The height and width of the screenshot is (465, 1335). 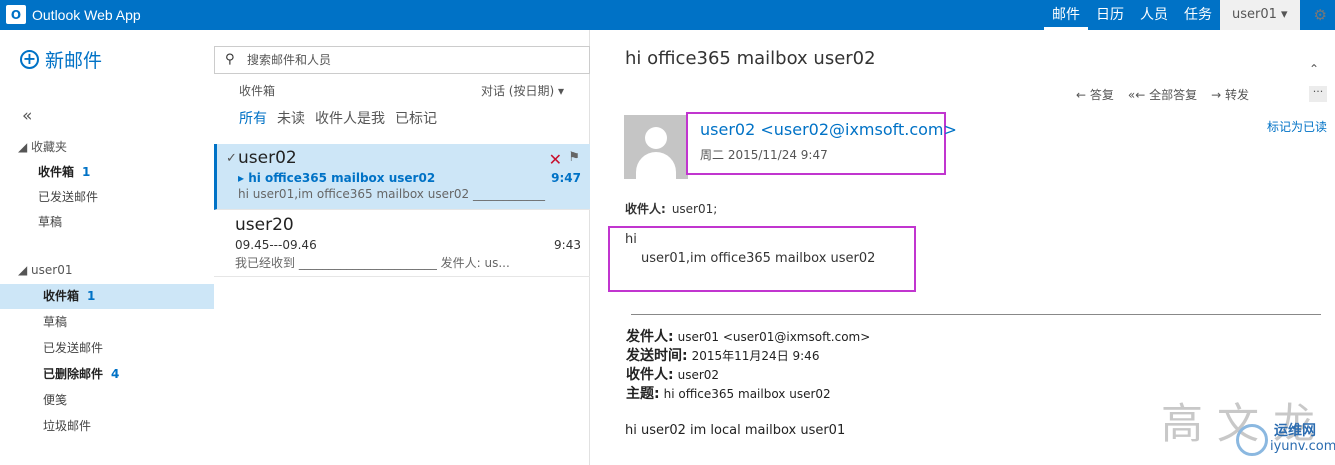 I want to click on quote-subject: 主题: hi office365 mailbox user02, so click(x=728, y=393).